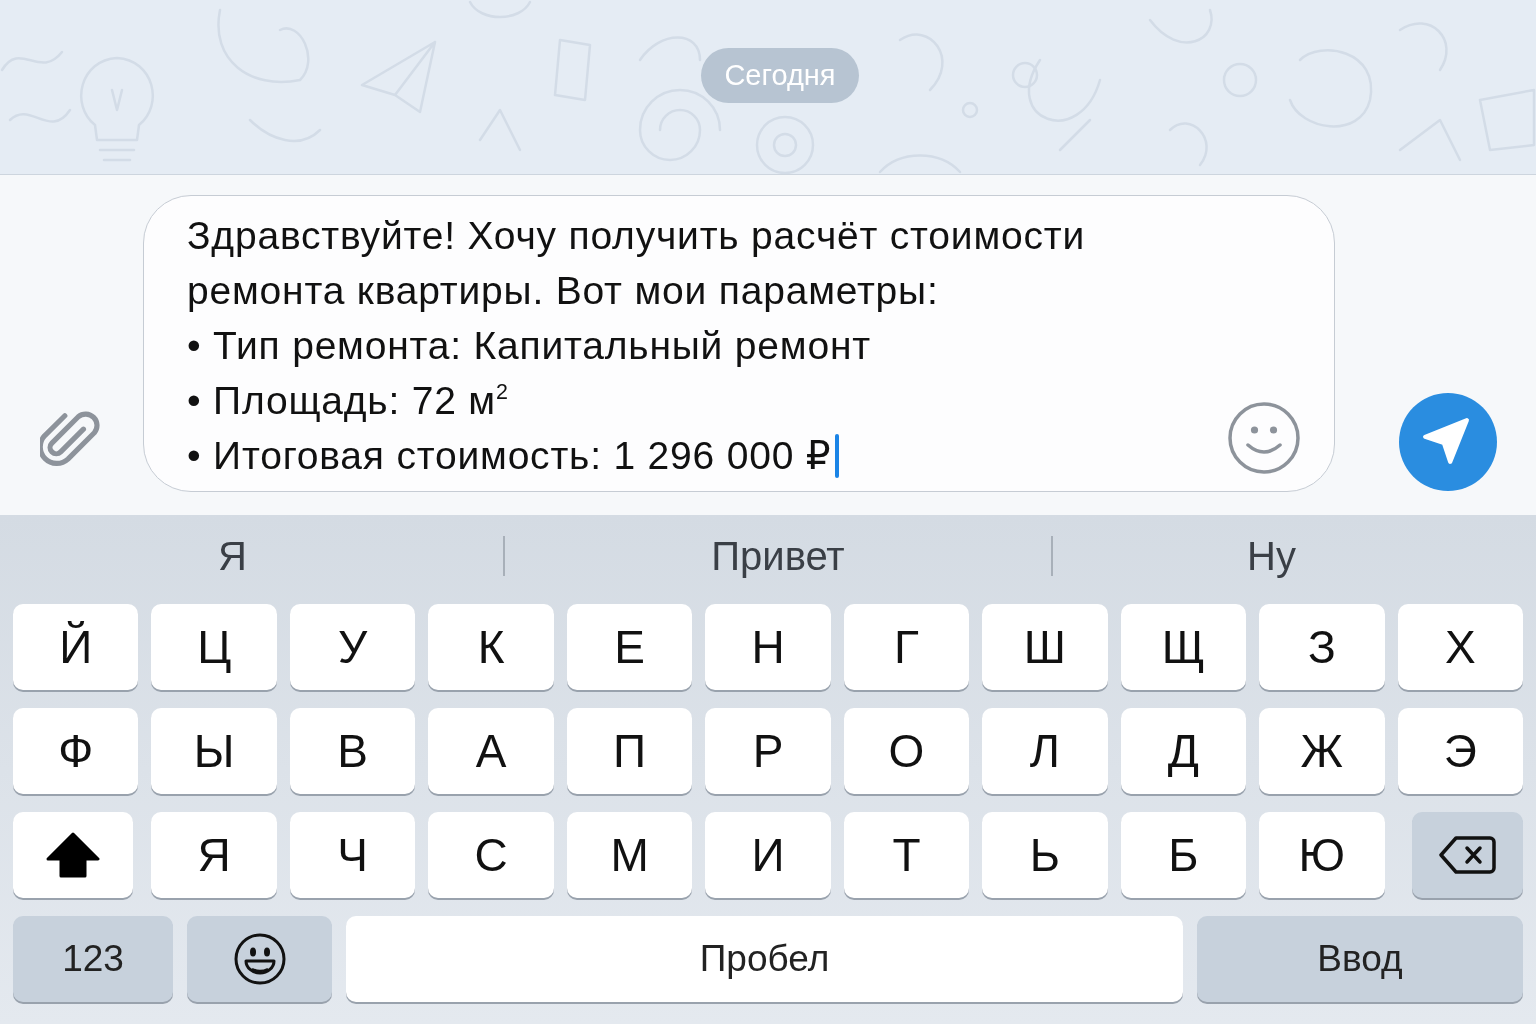  I want to click on keyboard-key: Г, so click(906, 647).